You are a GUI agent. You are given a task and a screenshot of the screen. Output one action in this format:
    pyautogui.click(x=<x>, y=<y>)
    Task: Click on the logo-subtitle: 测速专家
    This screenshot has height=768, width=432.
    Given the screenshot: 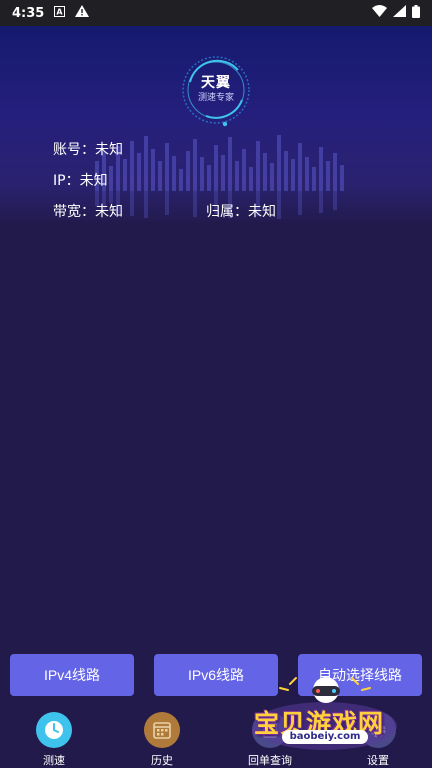 What is the action you would take?
    pyautogui.click(x=215, y=98)
    